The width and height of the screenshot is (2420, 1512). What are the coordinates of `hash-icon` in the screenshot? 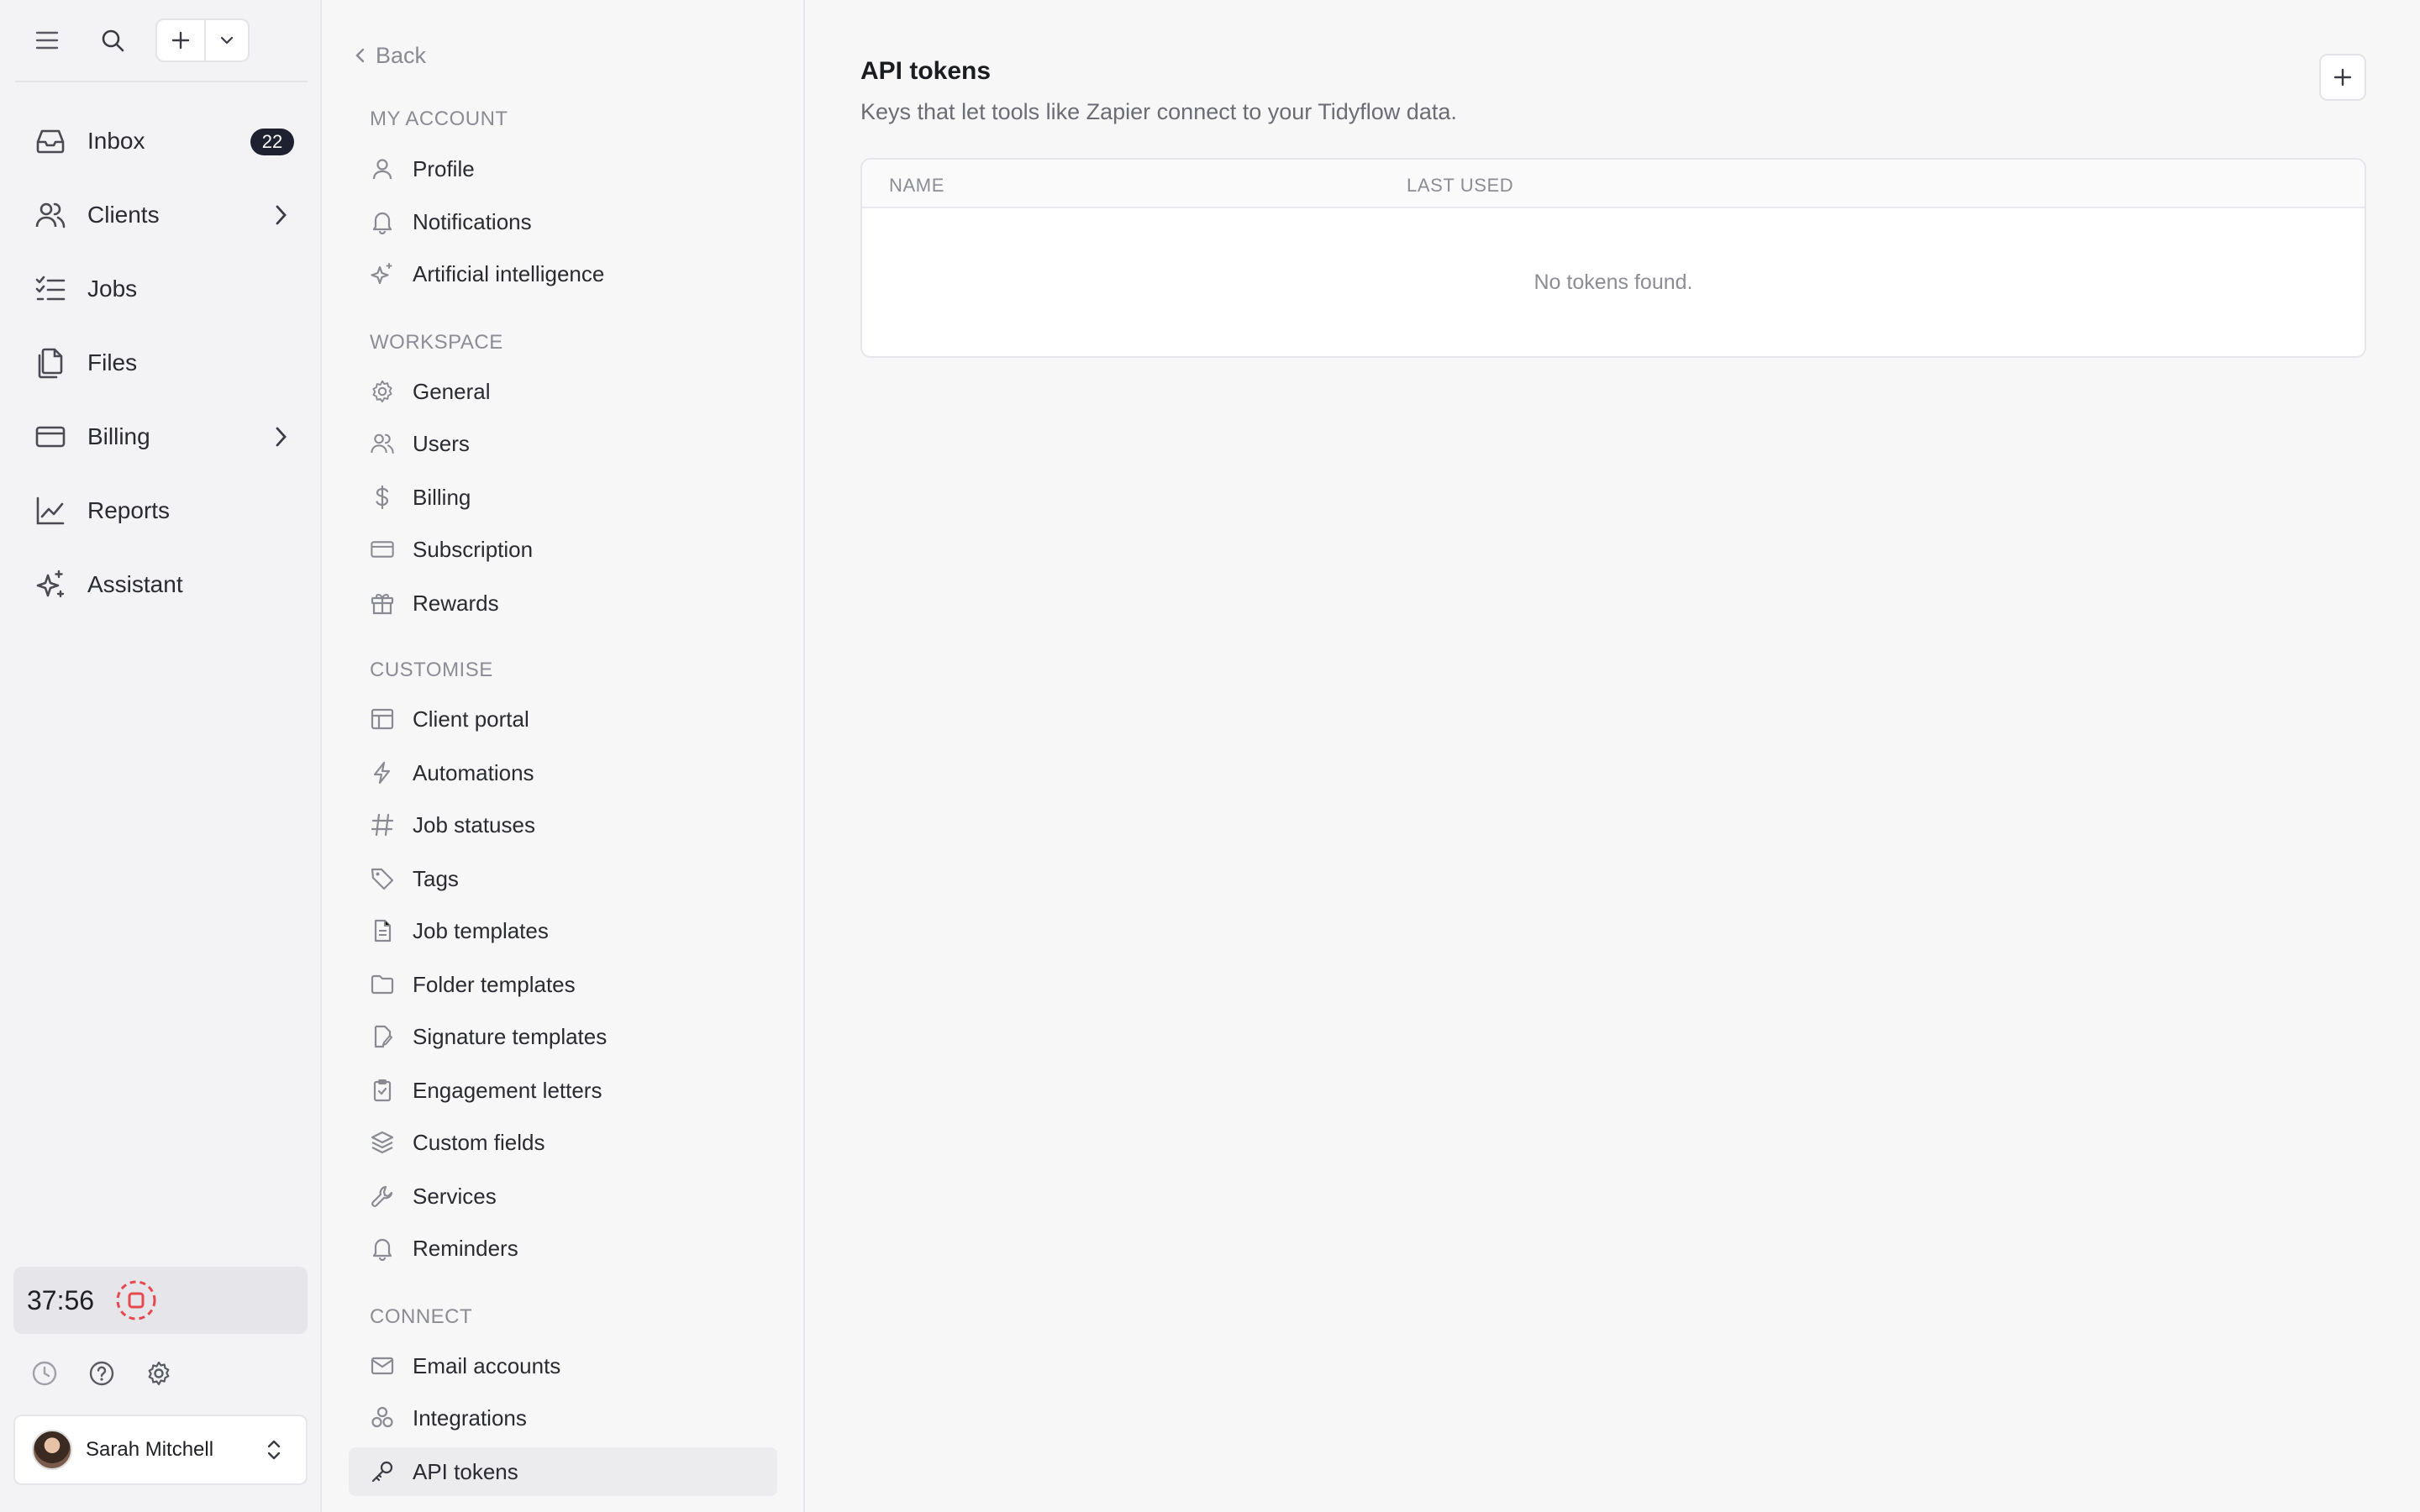 It's located at (382, 825).